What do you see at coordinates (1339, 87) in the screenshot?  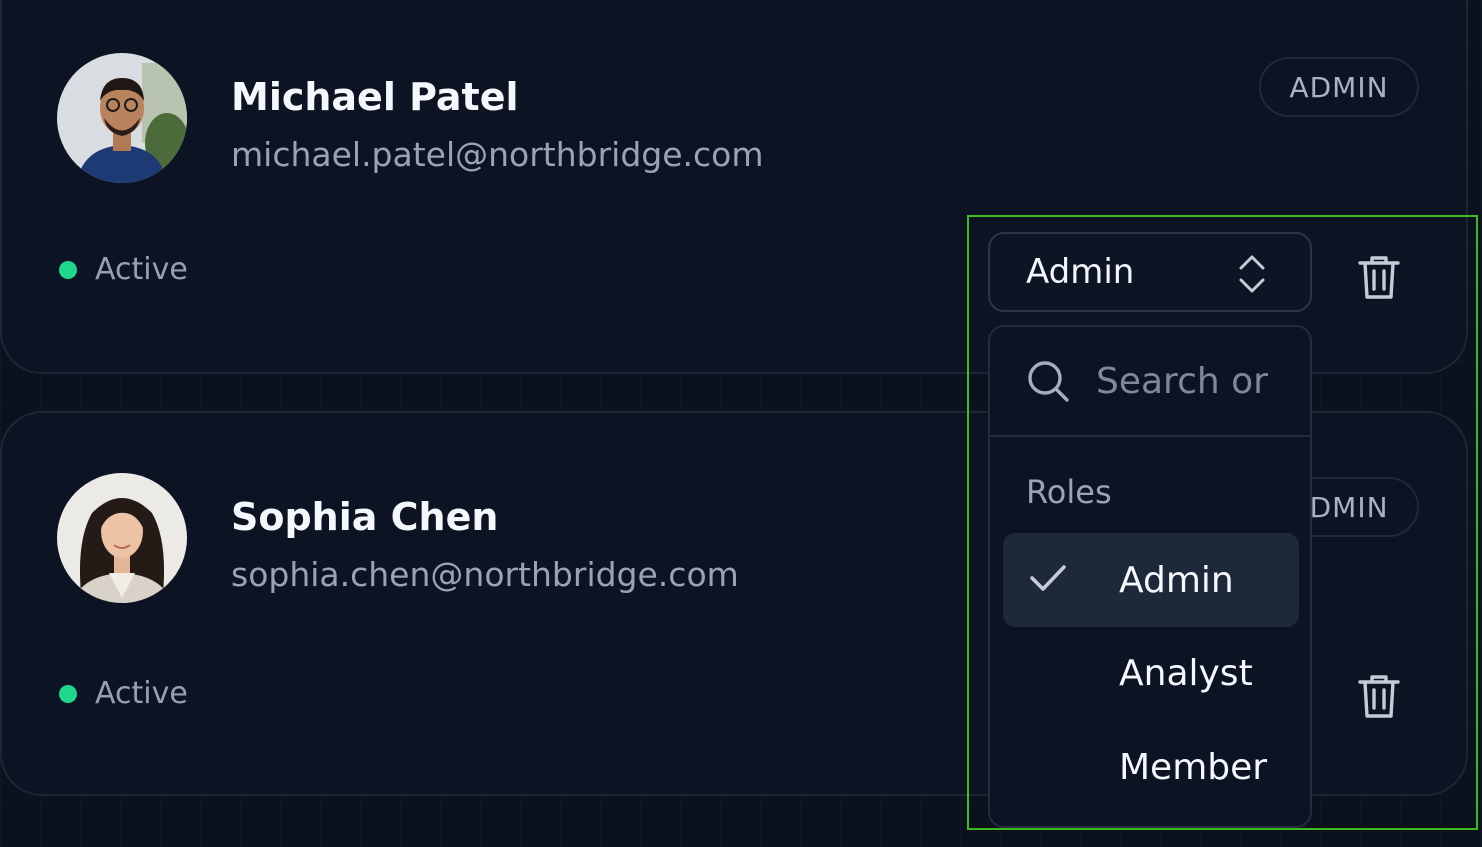 I see `role-badge: ADMIN` at bounding box center [1339, 87].